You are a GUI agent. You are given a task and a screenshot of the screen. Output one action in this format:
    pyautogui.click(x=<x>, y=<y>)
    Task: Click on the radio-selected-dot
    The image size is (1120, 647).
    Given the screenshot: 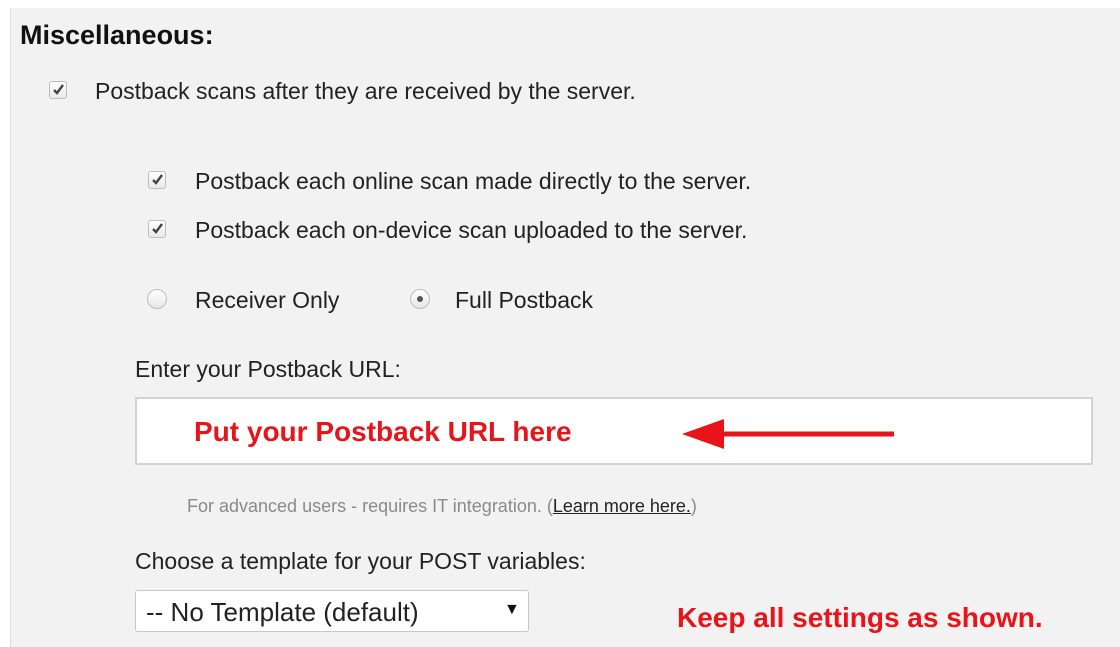 What is the action you would take?
    pyautogui.click(x=420, y=299)
    